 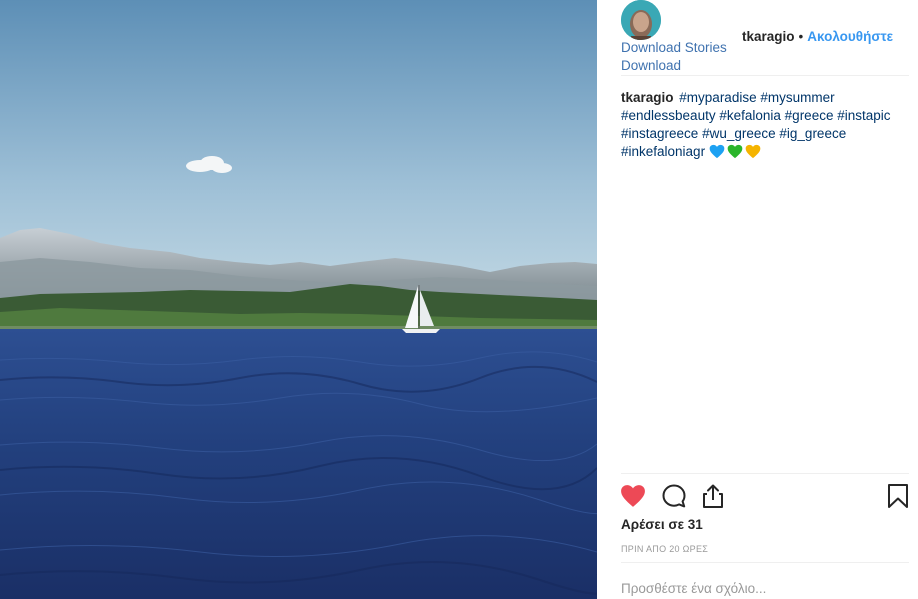 I want to click on hashtag-link: #instagreece, so click(x=659, y=133).